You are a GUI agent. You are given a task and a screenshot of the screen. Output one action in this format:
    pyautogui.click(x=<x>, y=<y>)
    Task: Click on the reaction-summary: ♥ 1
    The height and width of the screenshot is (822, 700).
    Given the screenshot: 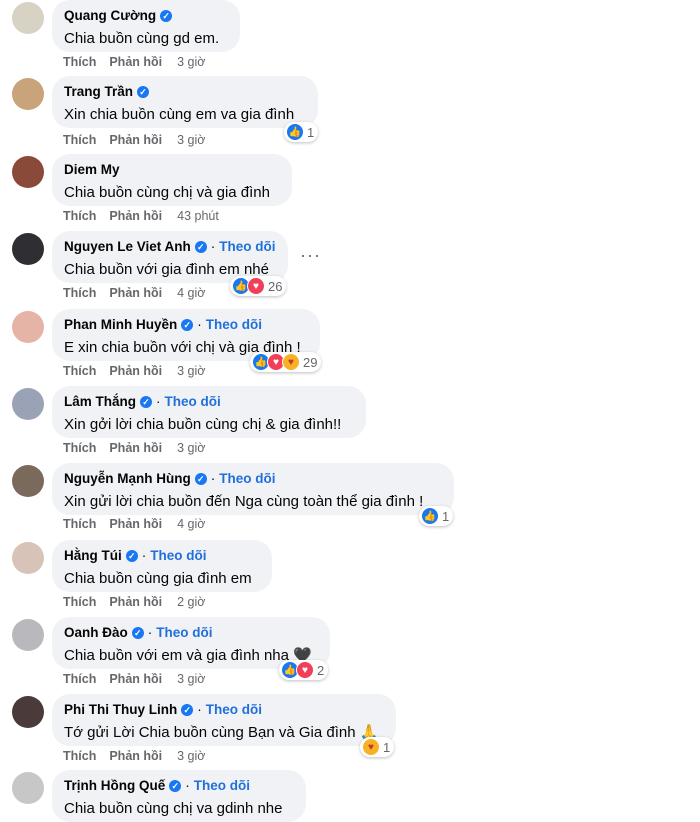 What is the action you would take?
    pyautogui.click(x=377, y=747)
    